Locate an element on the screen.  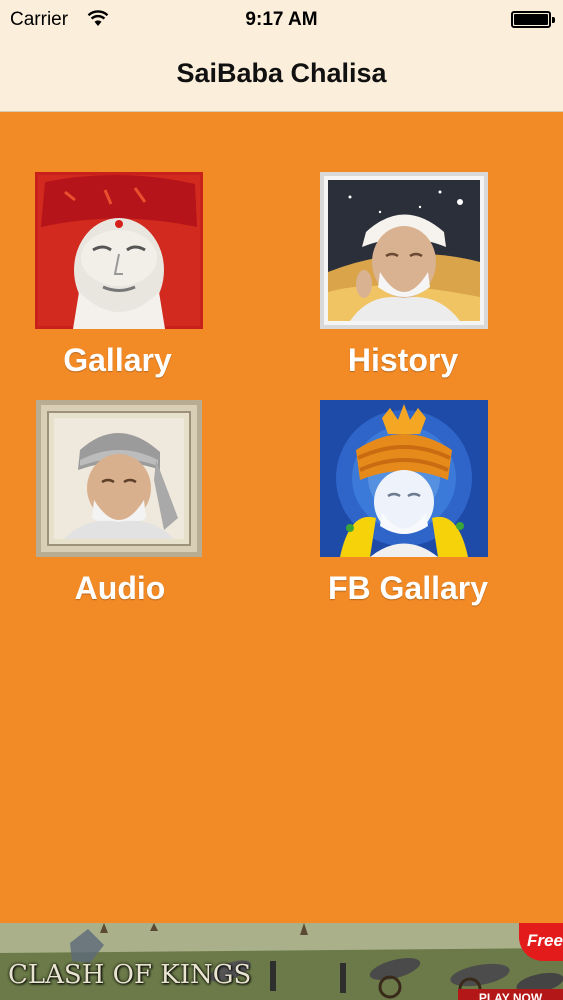
saibaba-fb-portrait-icon is located at coordinates (404, 478).